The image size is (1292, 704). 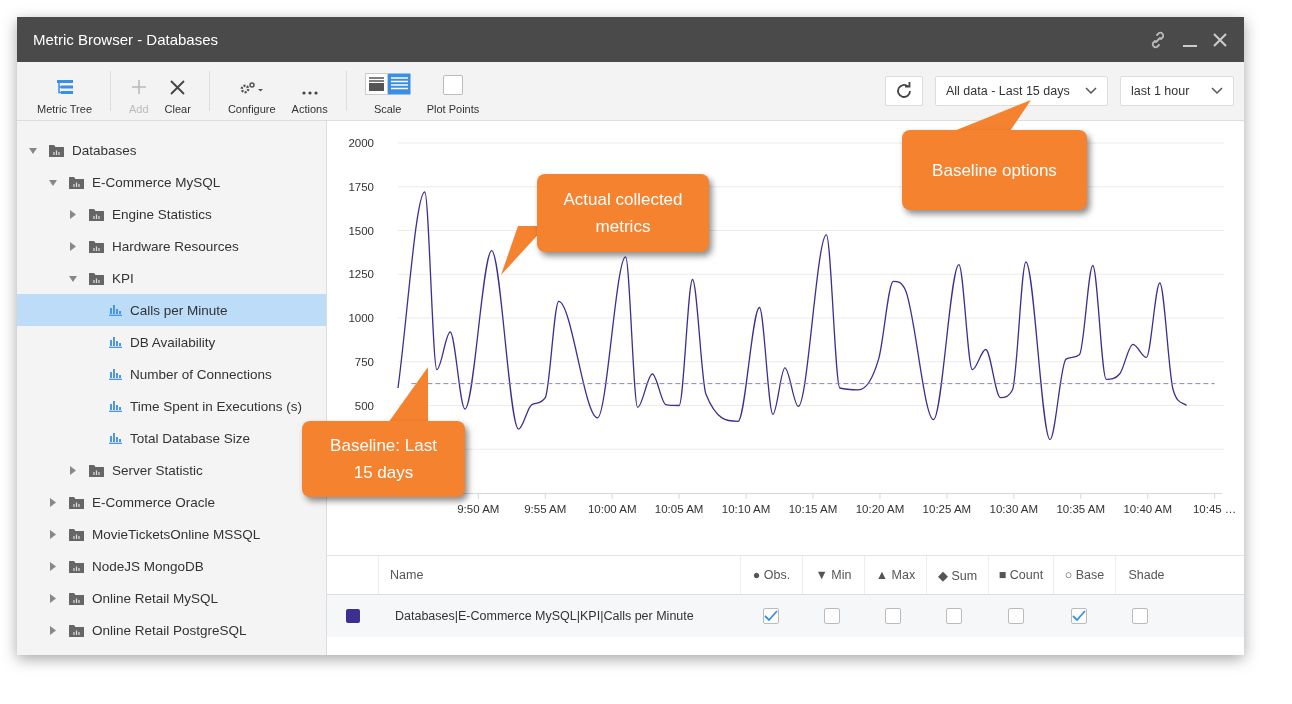 What do you see at coordinates (813, 509) in the screenshot?
I see `x-tick-label: 10:15 AM` at bounding box center [813, 509].